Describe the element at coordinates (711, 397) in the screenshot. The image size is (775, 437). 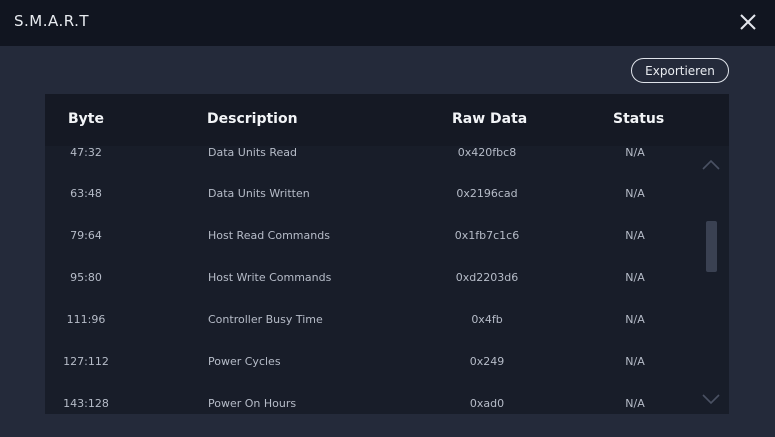
I see `chevron-down-icon` at that location.